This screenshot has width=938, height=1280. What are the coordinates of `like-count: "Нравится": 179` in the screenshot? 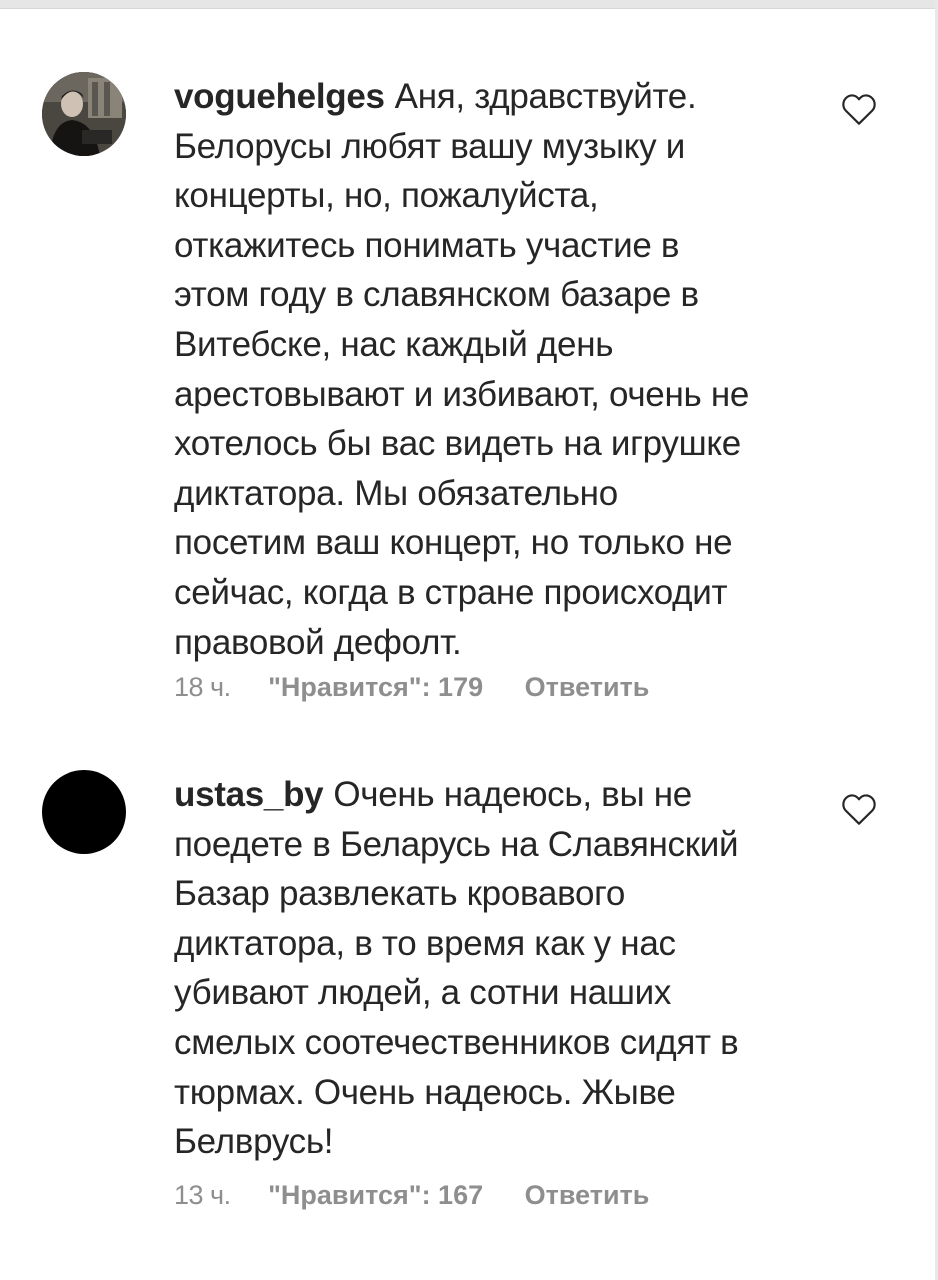 It's located at (375, 687).